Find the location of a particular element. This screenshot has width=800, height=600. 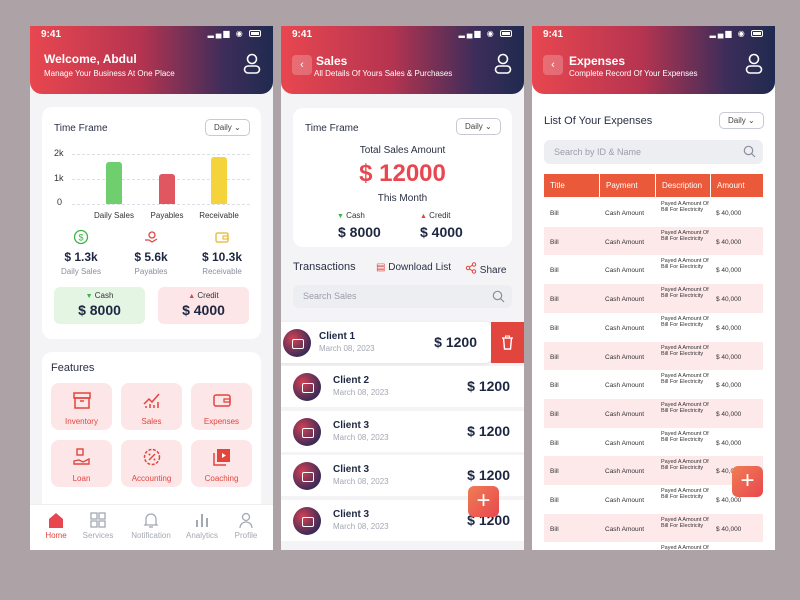

feature-inventory: Inventory is located at coordinates (81, 406).